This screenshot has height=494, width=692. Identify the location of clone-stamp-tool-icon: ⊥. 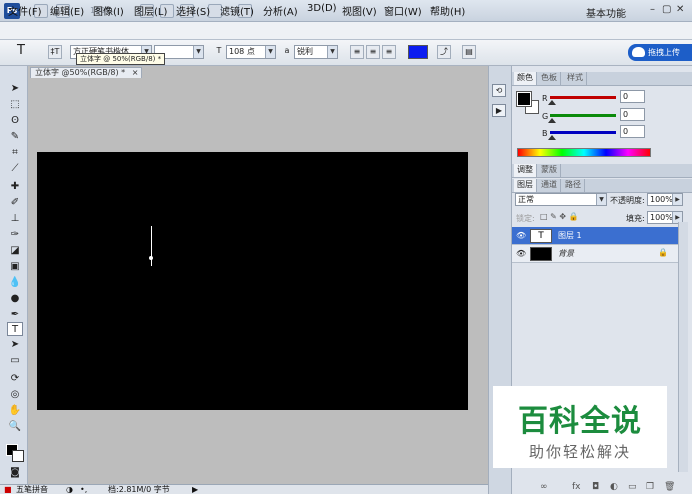
(15, 219).